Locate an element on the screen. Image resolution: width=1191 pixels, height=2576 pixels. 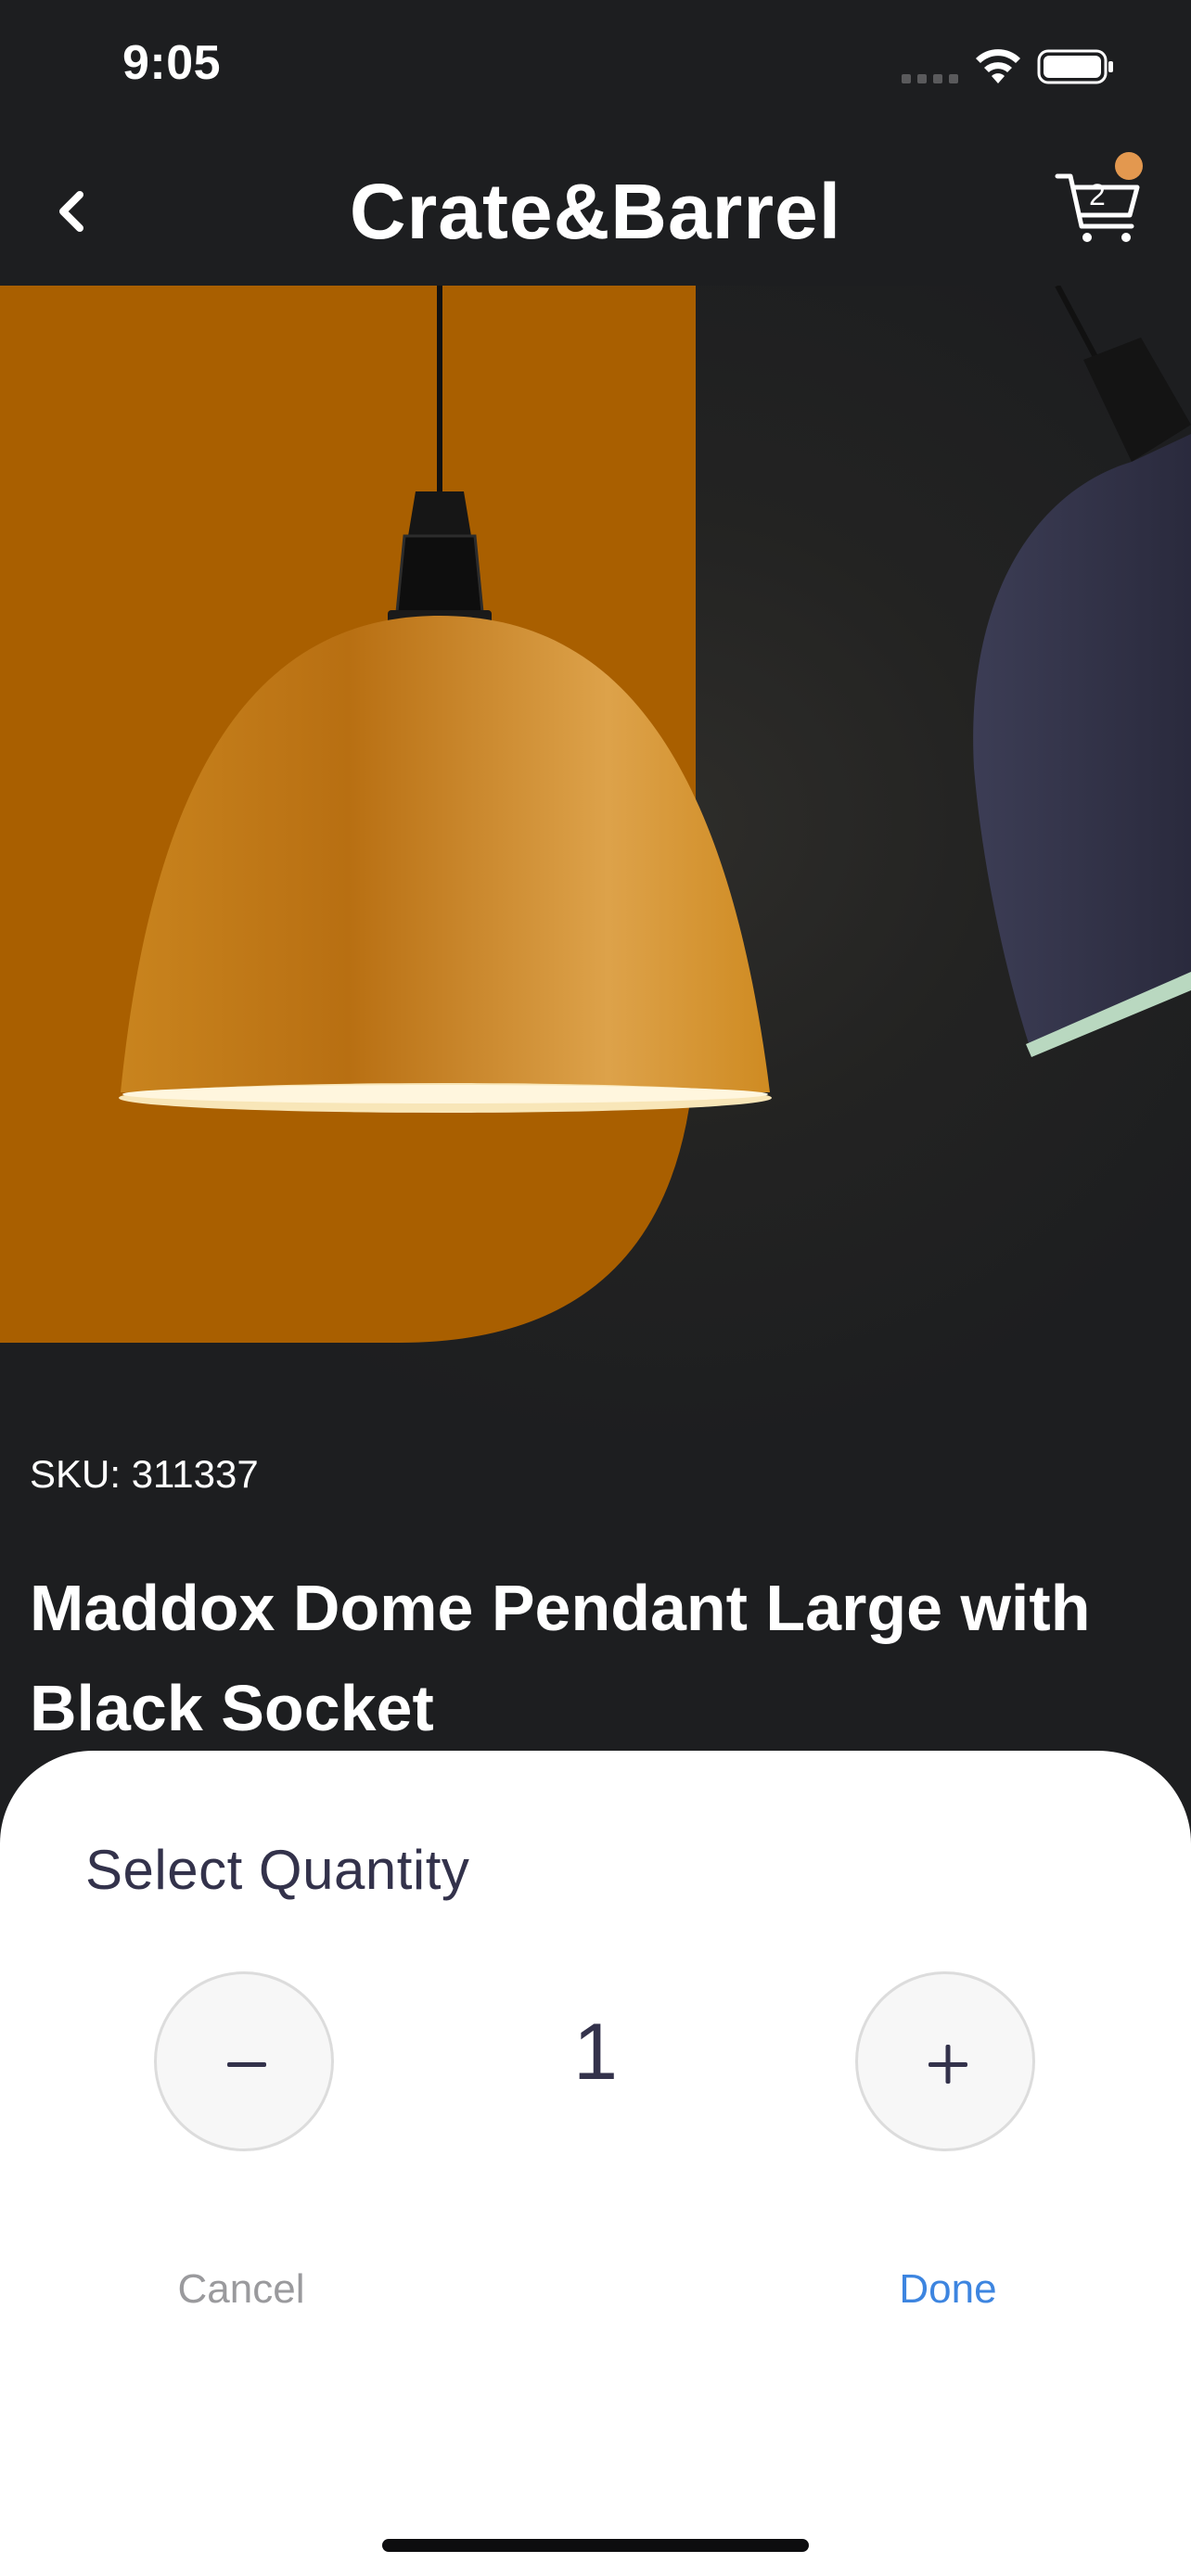
battery-icon is located at coordinates (1075, 66).